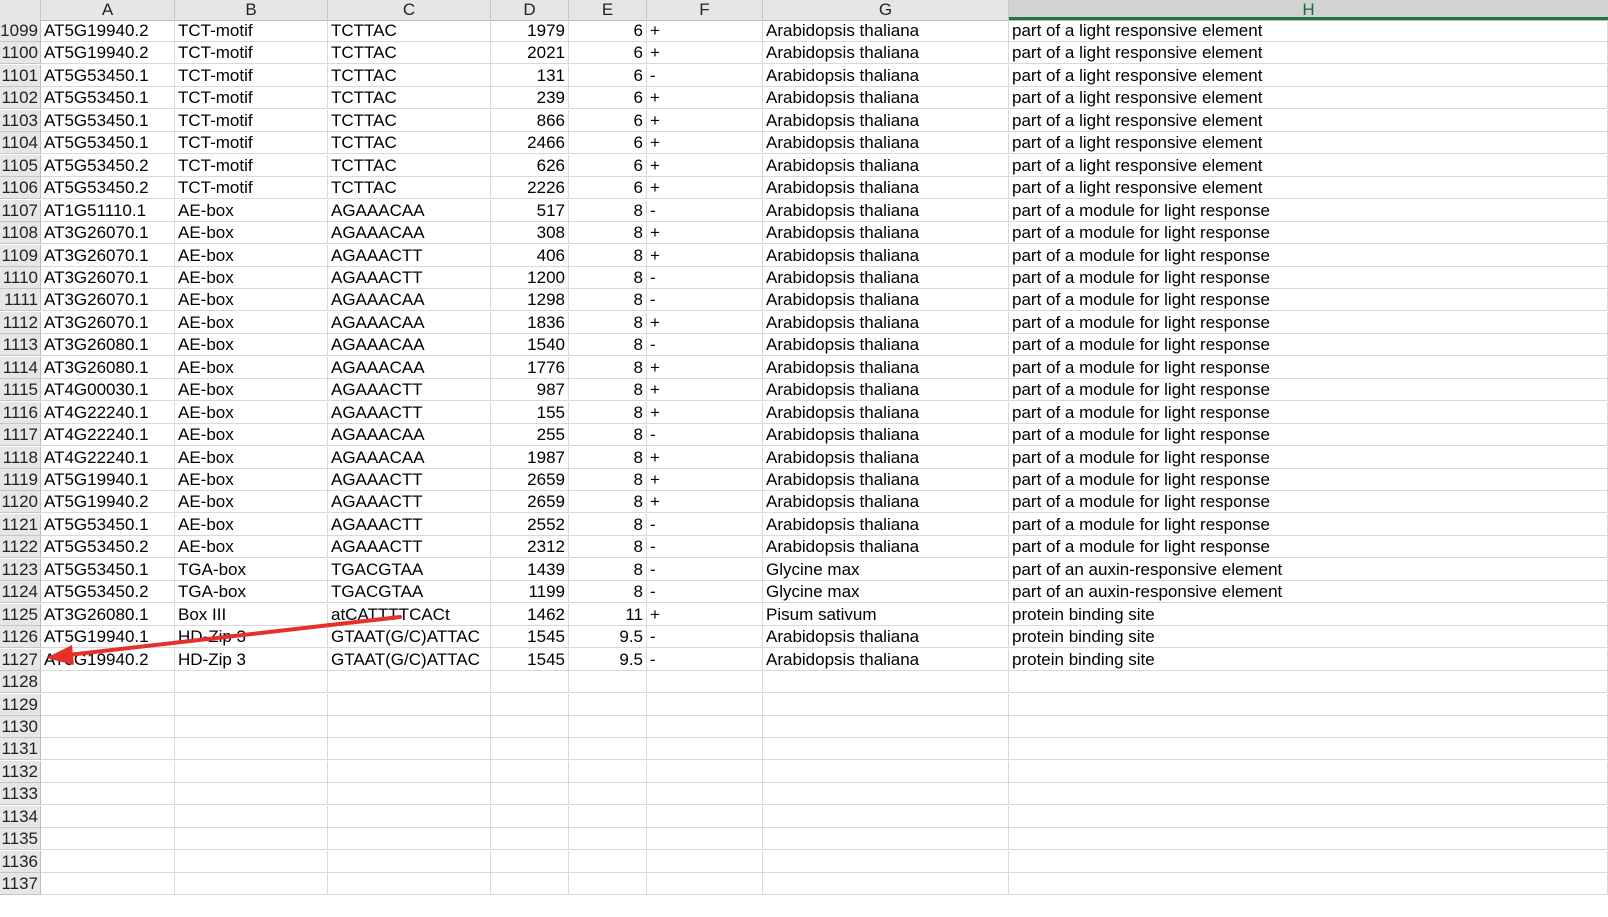 The image size is (1608, 917). Describe the element at coordinates (20, 435) in the screenshot. I see `row-number: 1117` at that location.